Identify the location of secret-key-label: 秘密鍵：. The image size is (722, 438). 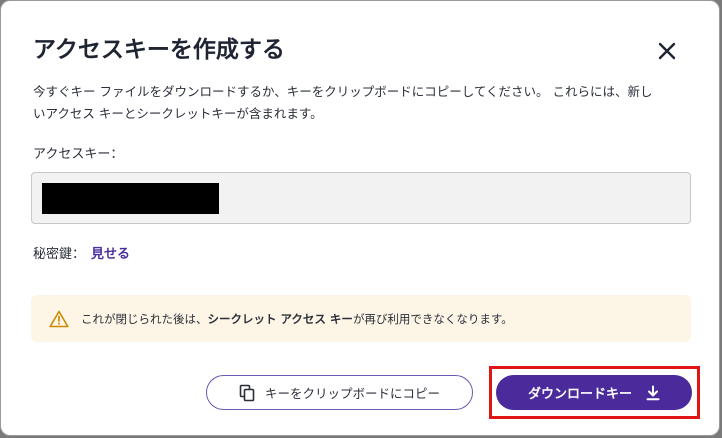
(59, 254).